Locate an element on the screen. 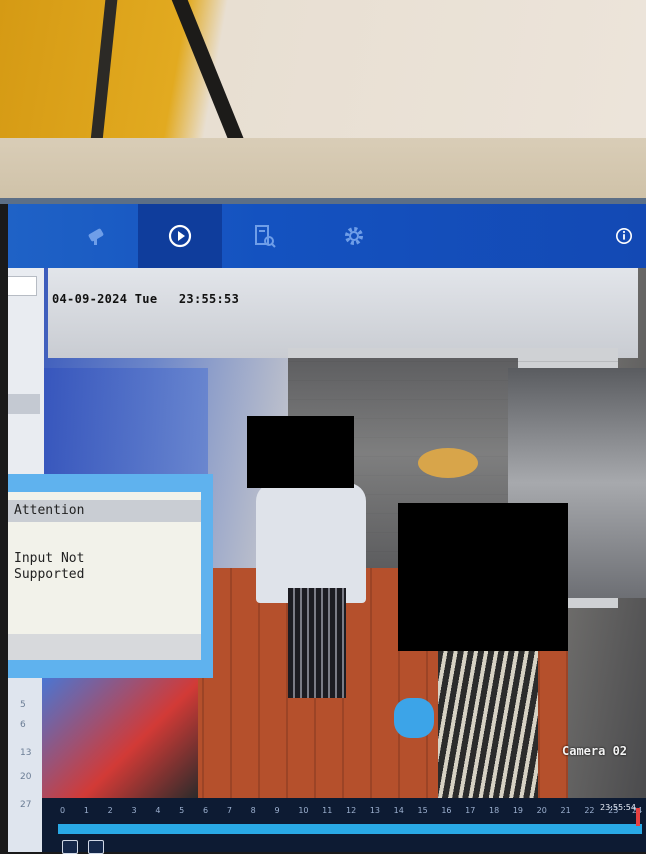  timeline-hour-tick: 3 is located at coordinates (134, 810).